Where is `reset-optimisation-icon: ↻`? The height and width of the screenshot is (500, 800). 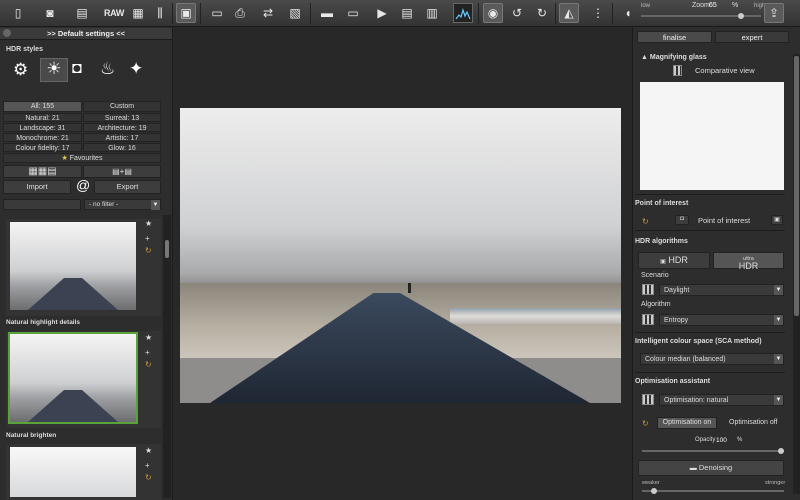
reset-optimisation-icon: ↻ is located at coordinates (645, 423).